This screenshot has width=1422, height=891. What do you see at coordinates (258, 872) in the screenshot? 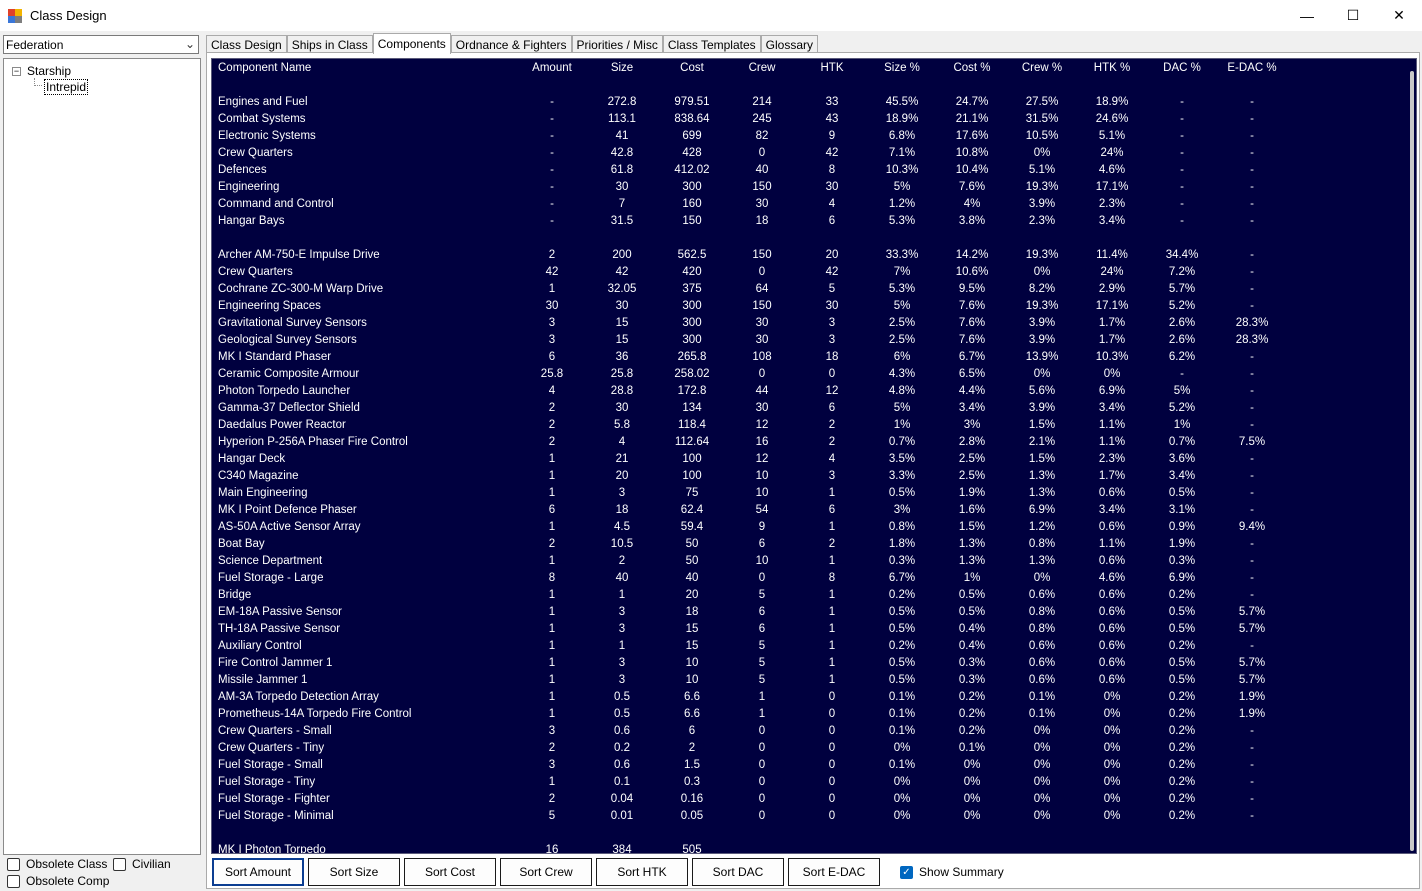
I see `sort-amount-button: Sort Amount` at bounding box center [258, 872].